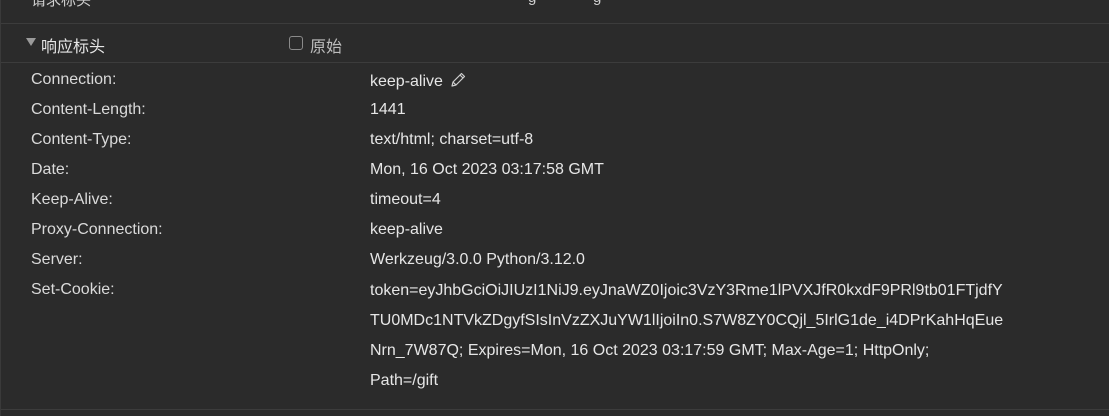 The width and height of the screenshot is (1109, 416). What do you see at coordinates (458, 80) in the screenshot?
I see `pencil-icon` at bounding box center [458, 80].